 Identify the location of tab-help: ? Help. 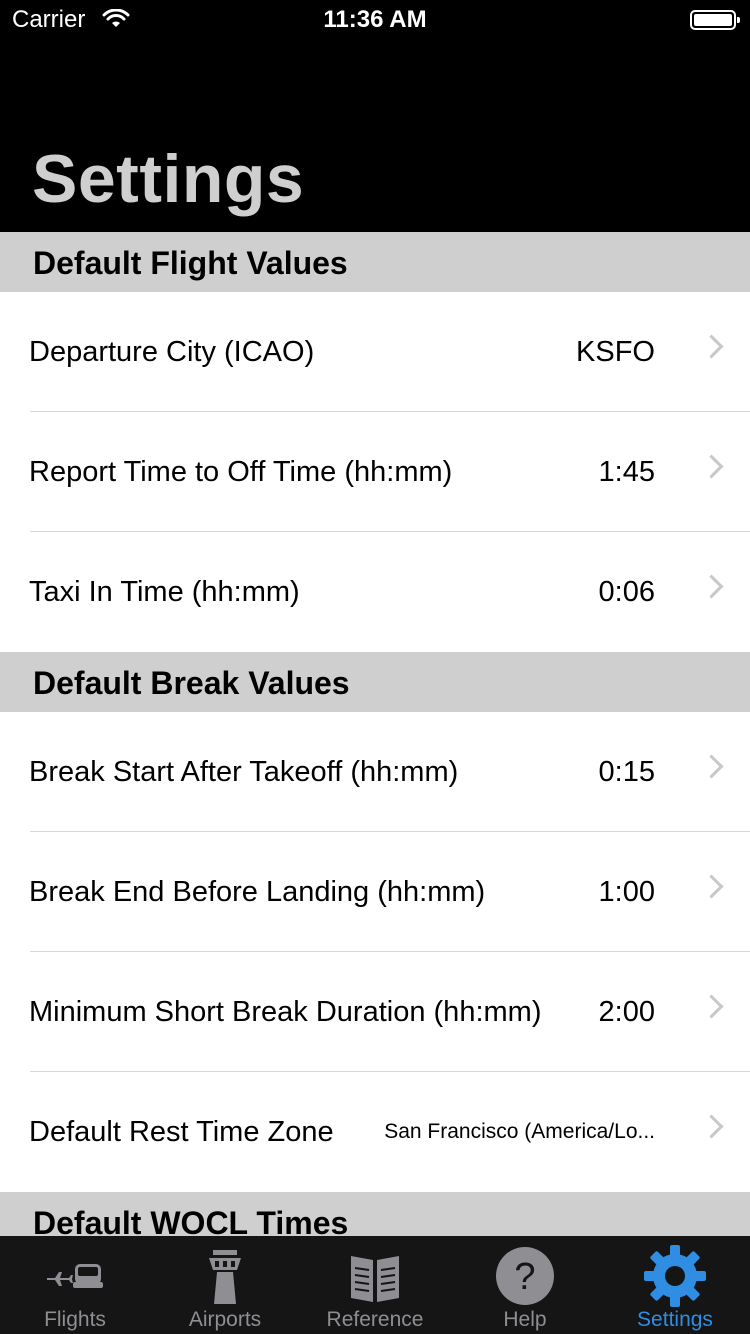
(525, 1285).